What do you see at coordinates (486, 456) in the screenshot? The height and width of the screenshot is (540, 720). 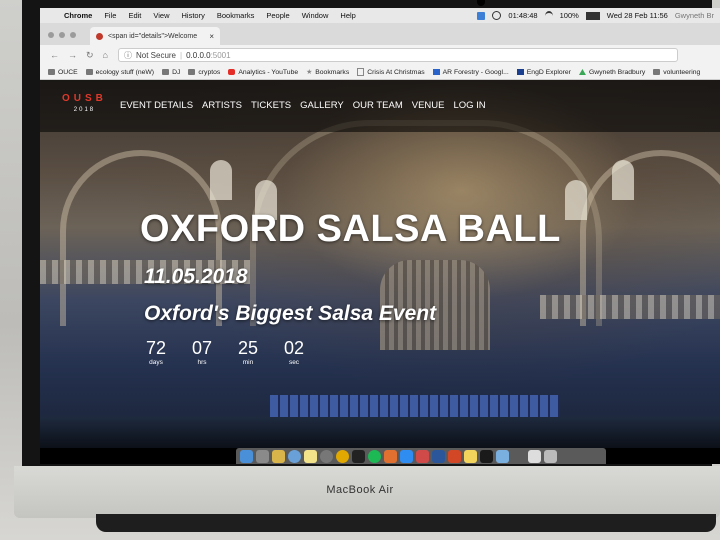 I see `pycharm-icon` at bounding box center [486, 456].